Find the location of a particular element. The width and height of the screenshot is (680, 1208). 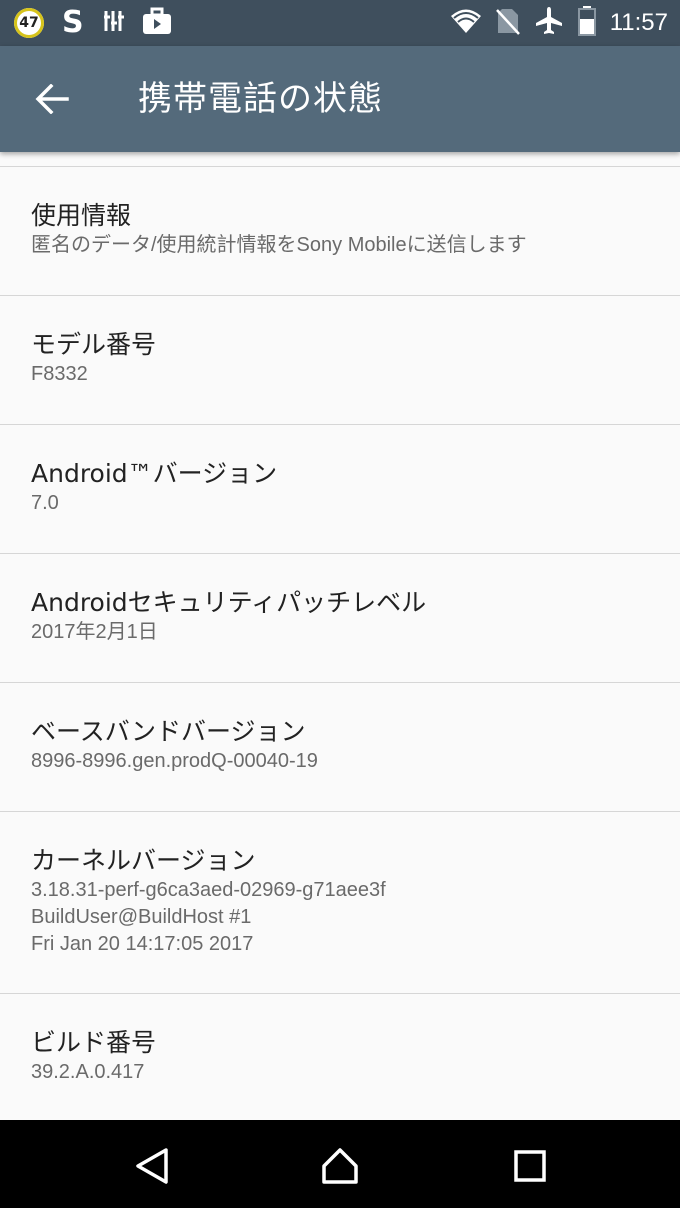

item-subtitle: Fri Jan 20 14:17:05 2017 is located at coordinates (142, 944).